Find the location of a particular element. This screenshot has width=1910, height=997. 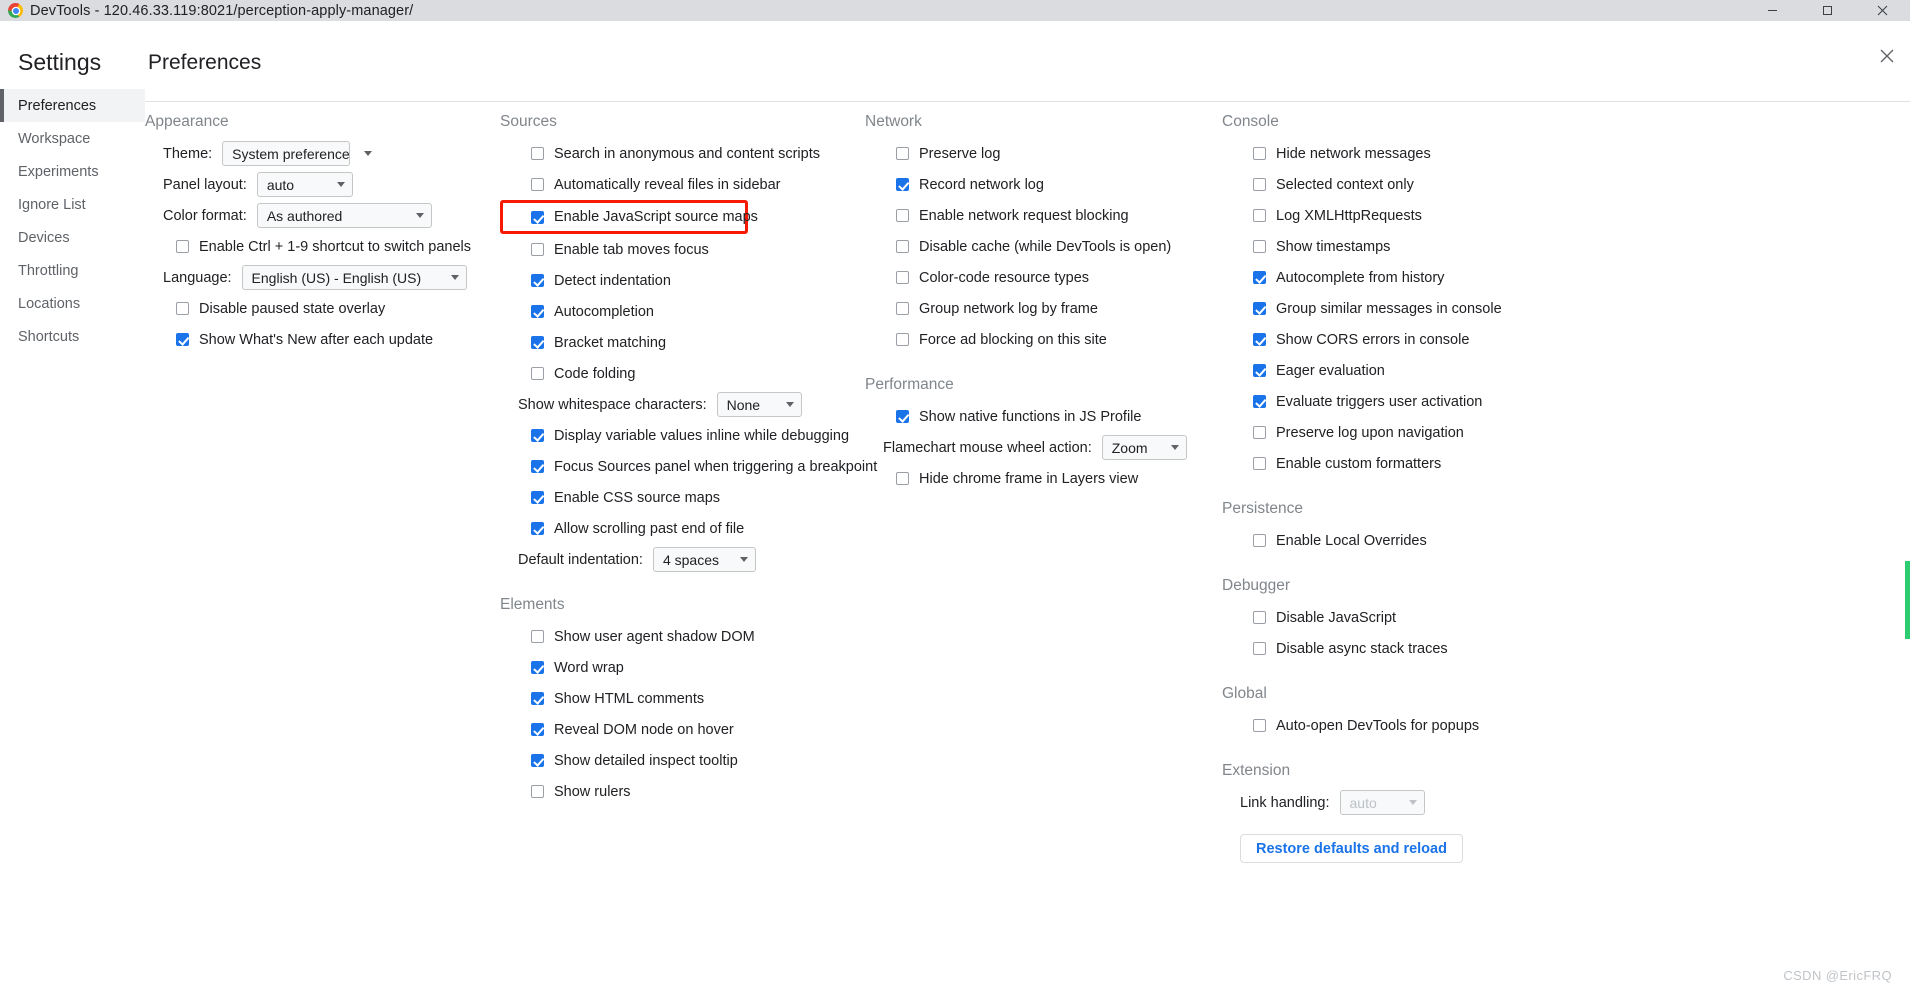

checkbox-row-native-functions: Show native functions in JS Profile is located at coordinates (1043, 416).